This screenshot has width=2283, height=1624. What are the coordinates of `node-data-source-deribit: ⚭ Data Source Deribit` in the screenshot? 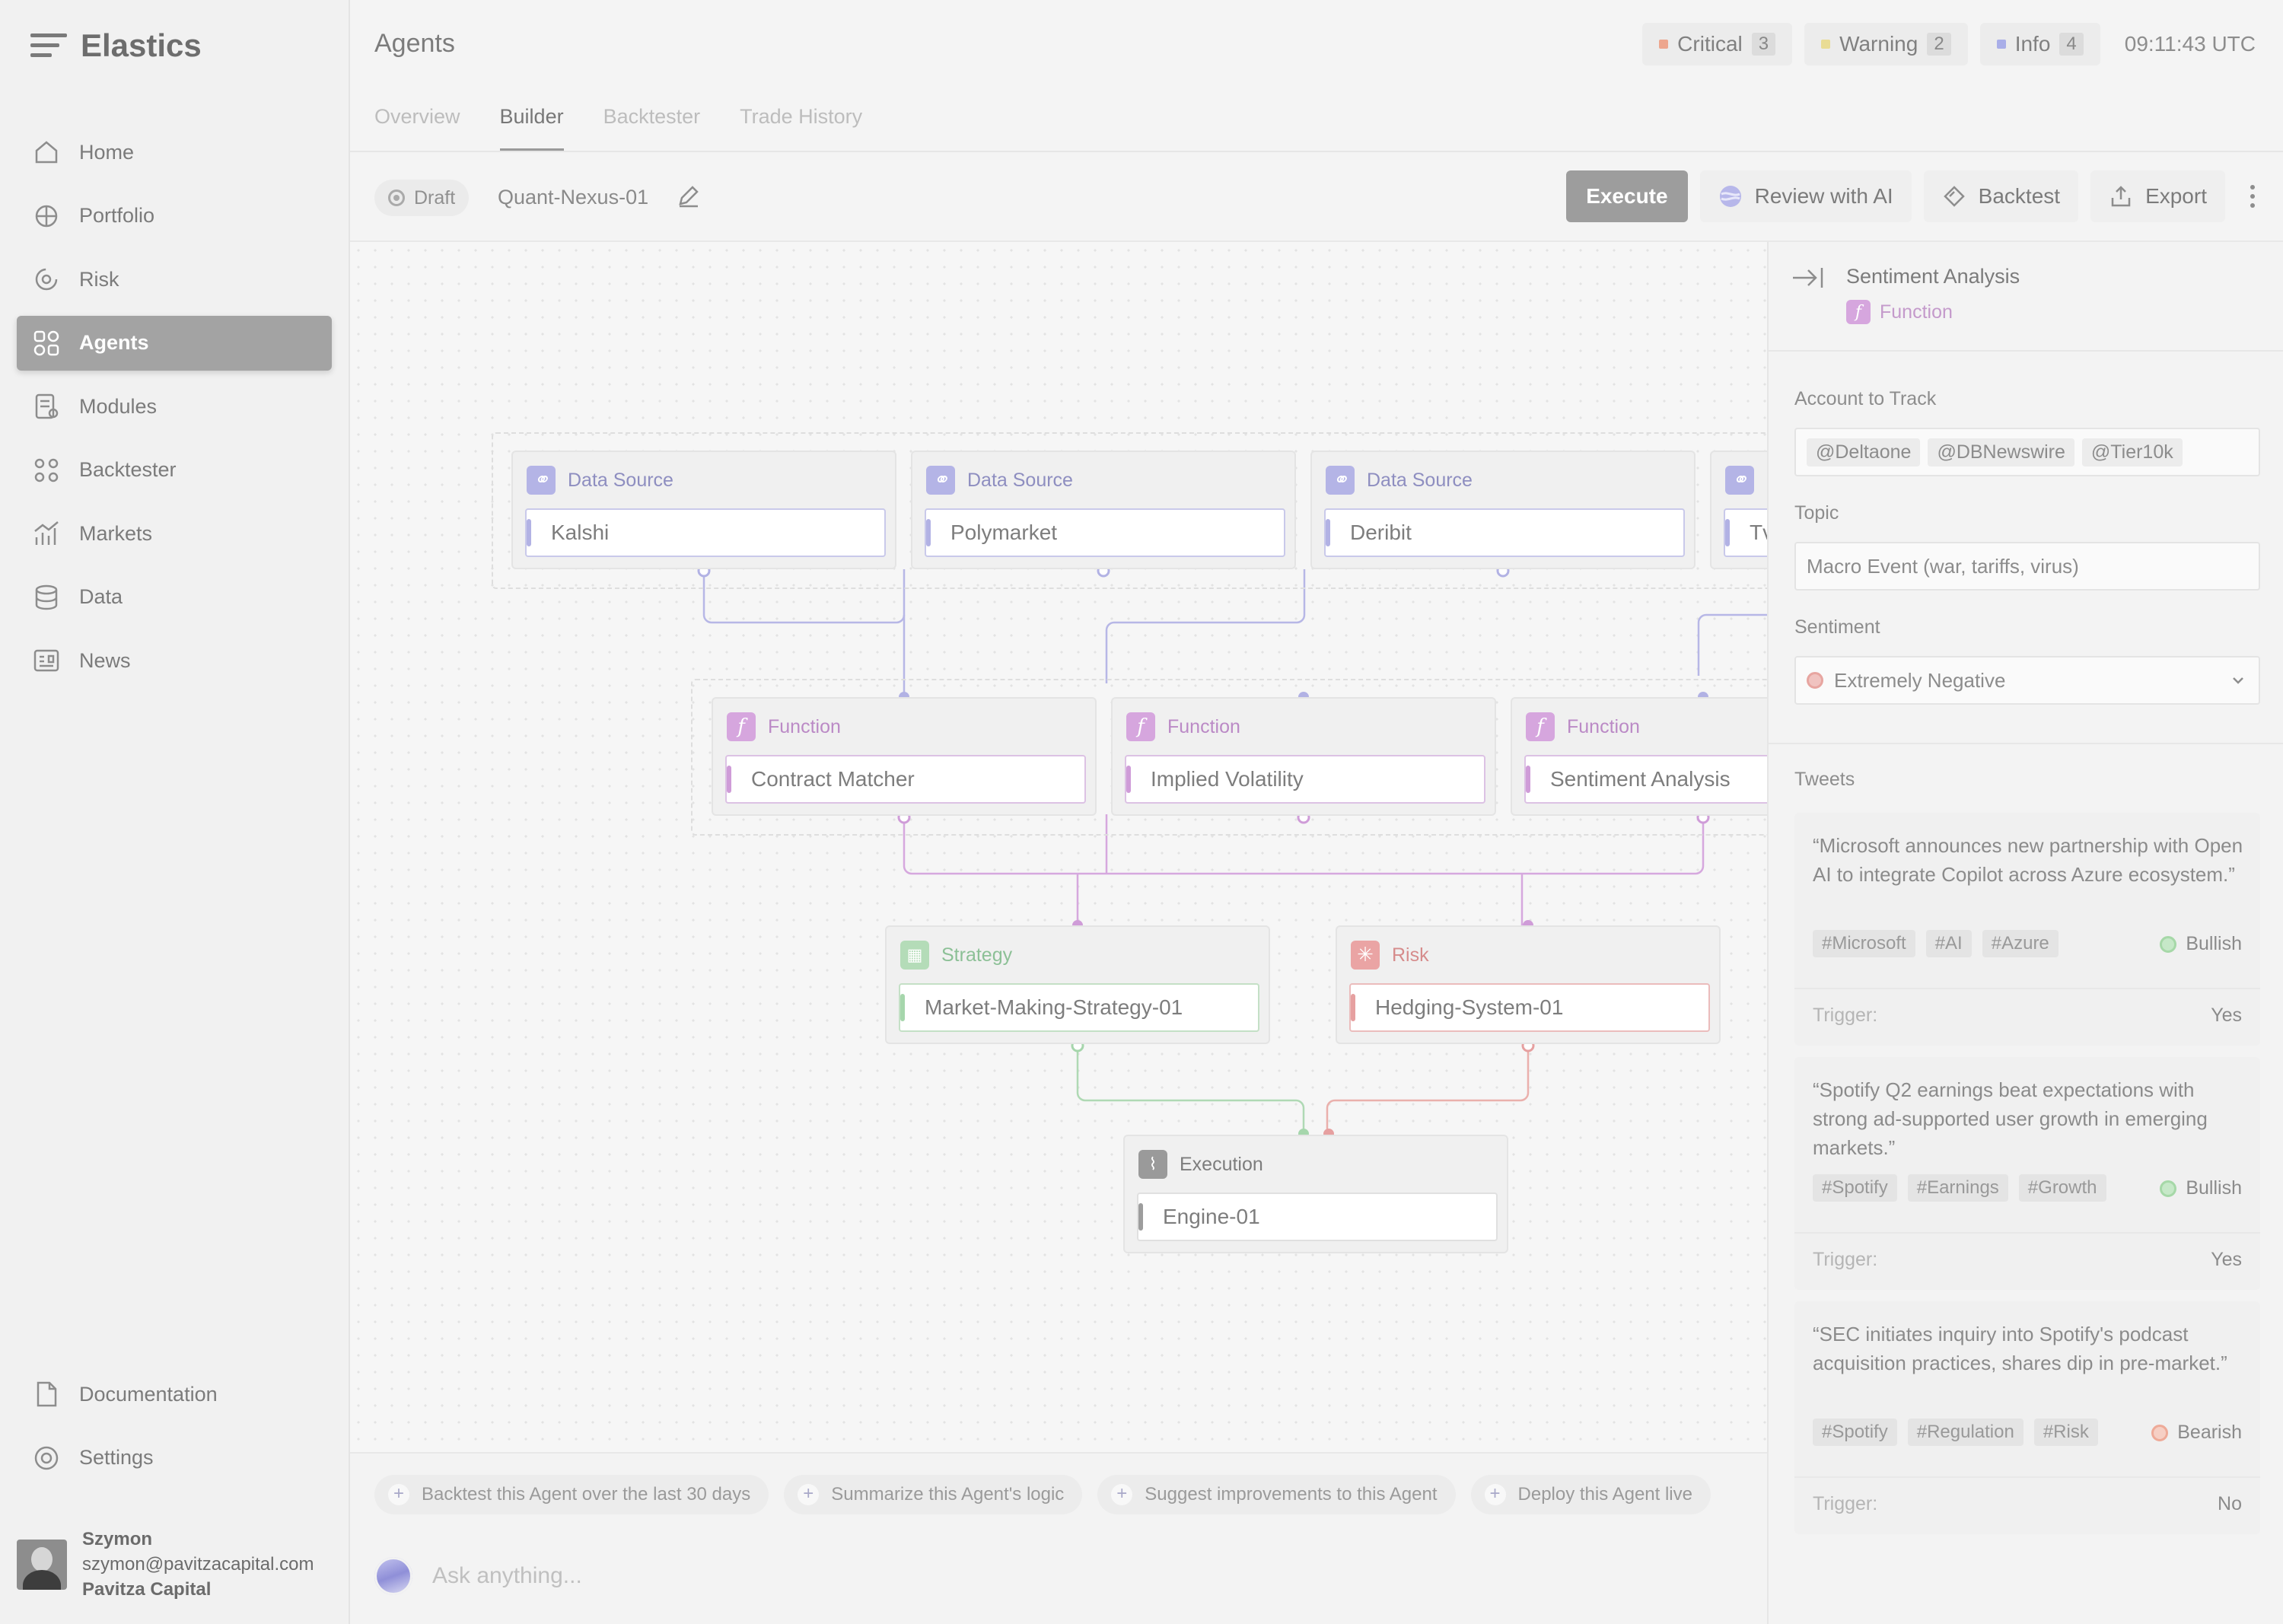 It's located at (1503, 510).